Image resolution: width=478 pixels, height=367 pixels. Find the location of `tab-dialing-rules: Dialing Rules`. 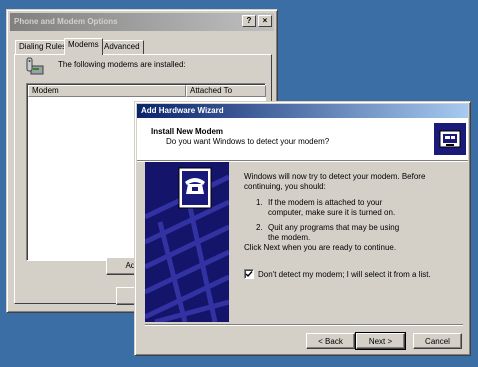

tab-dialing-rules: Dialing Rules is located at coordinates (43, 47).